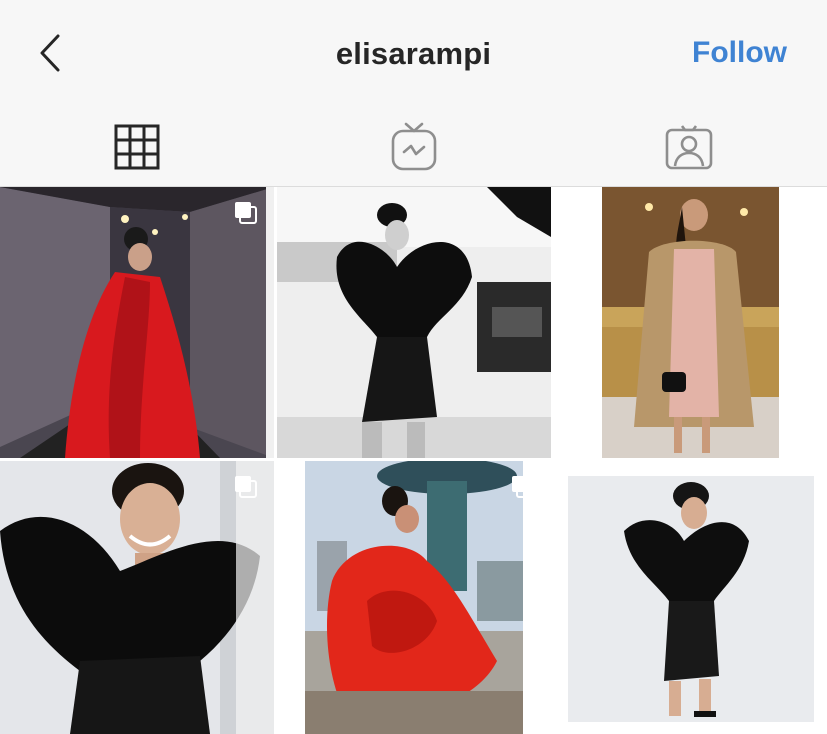 The image size is (827, 734). Describe the element at coordinates (413, 54) in the screenshot. I see `profile-header: elisarampi Follow` at that location.